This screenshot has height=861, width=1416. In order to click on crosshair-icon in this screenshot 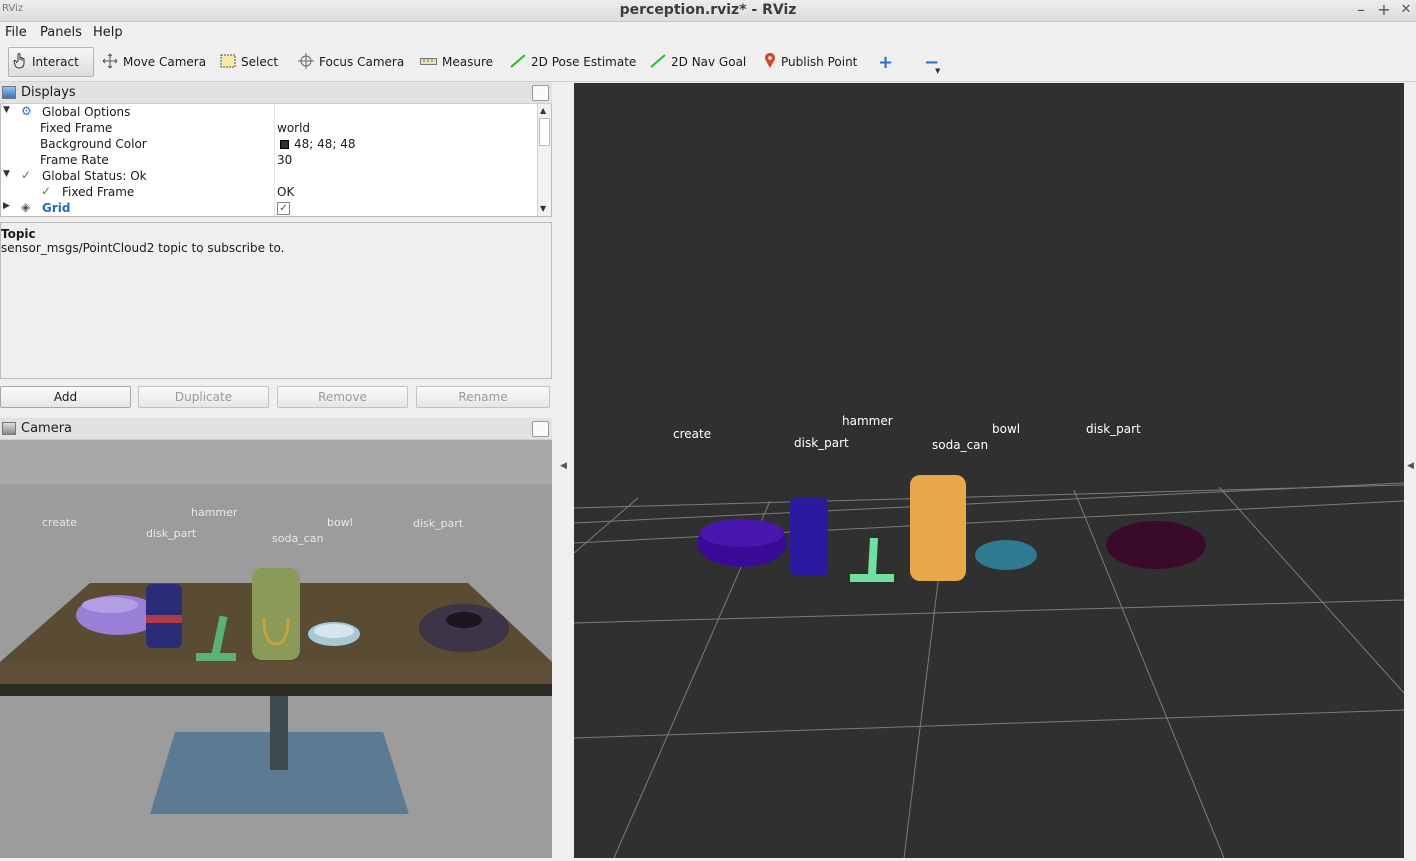, I will do `click(306, 62)`.